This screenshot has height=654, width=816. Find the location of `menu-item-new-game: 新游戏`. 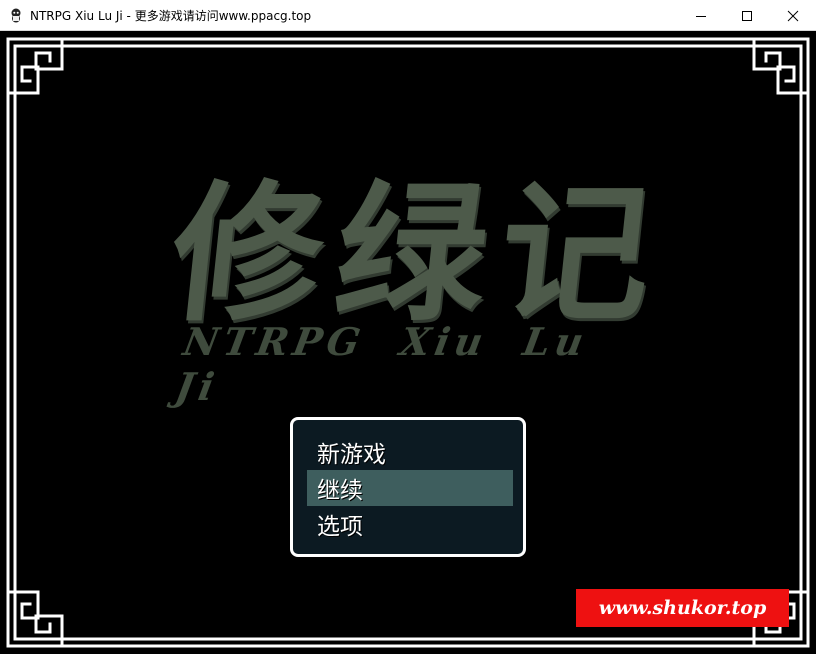

menu-item-new-game: 新游戏 is located at coordinates (410, 452).